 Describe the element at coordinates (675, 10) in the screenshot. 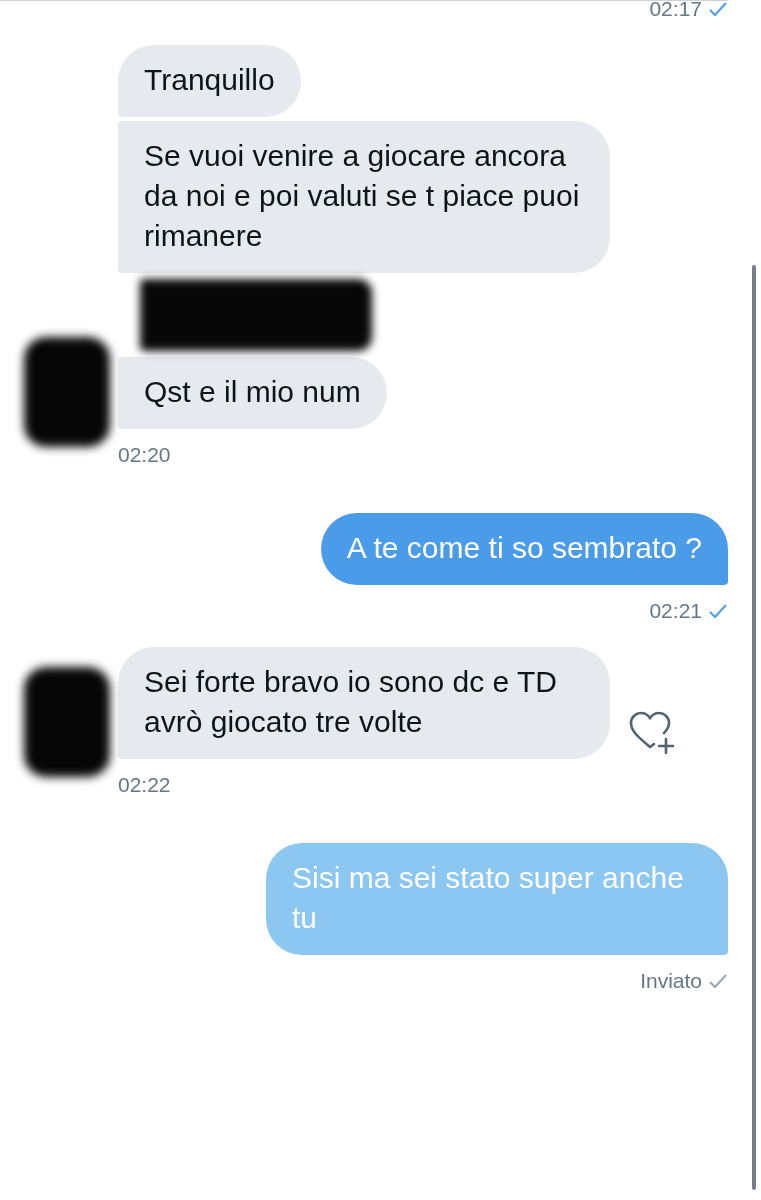

I see `message-time: 02:17` at that location.